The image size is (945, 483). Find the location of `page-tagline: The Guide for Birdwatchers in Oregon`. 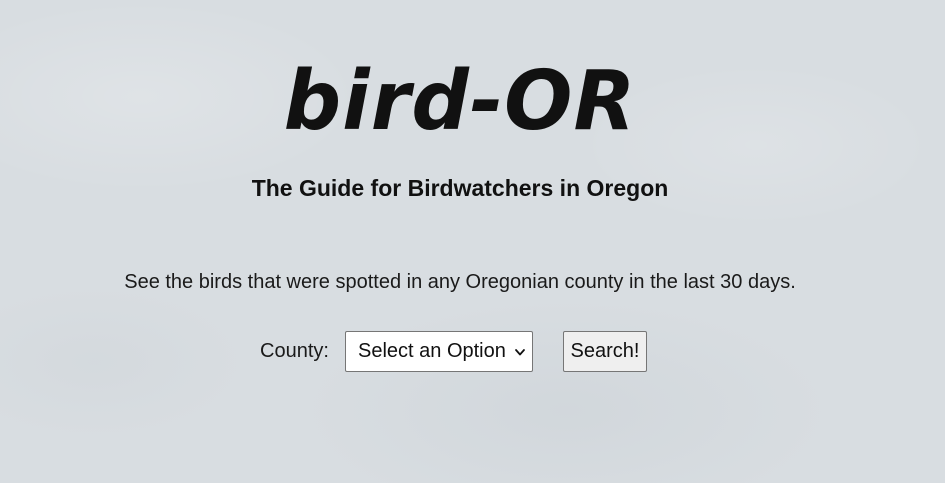

page-tagline: The Guide for Birdwatchers in Oregon is located at coordinates (460, 188).